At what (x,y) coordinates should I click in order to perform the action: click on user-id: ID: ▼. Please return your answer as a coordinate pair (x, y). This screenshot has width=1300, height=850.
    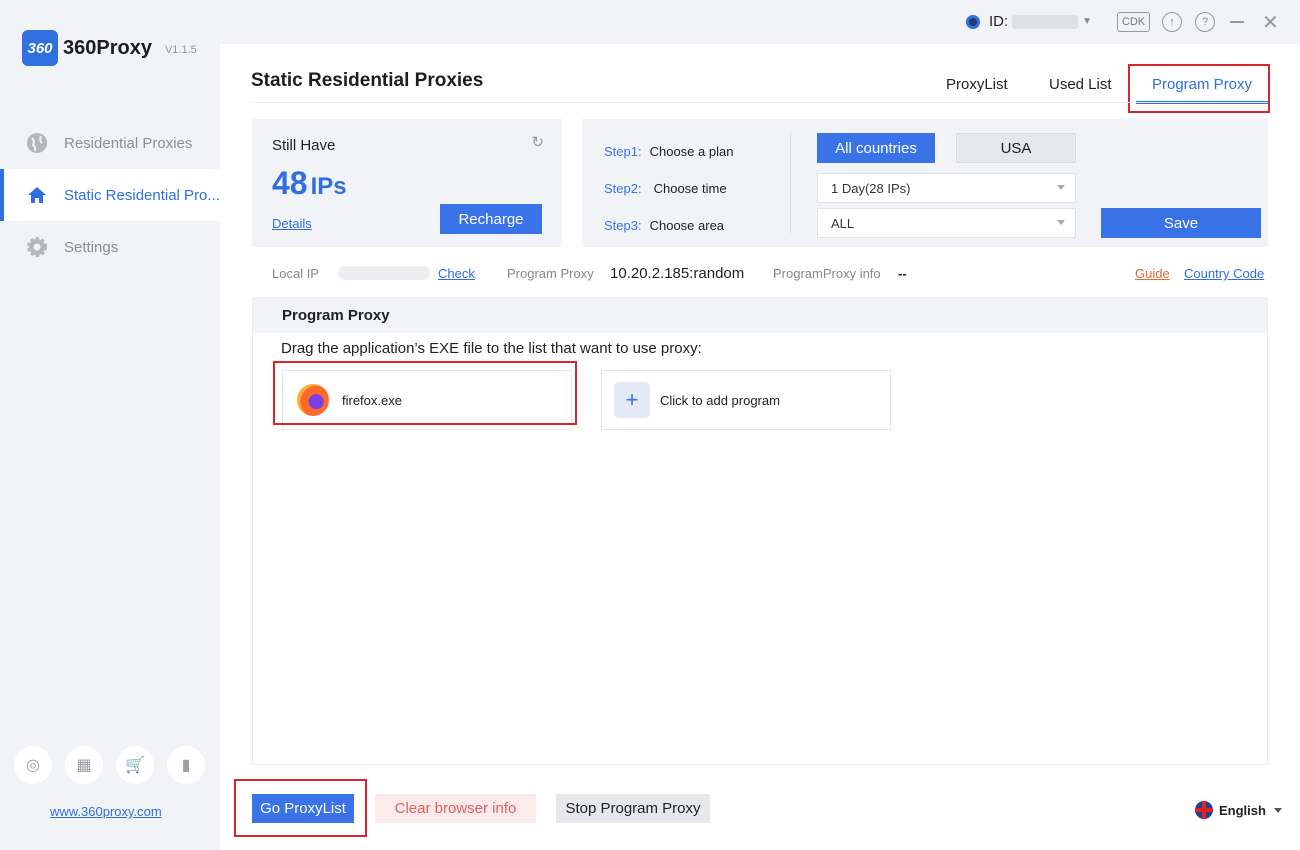
    Looking at the image, I should click on (1029, 21).